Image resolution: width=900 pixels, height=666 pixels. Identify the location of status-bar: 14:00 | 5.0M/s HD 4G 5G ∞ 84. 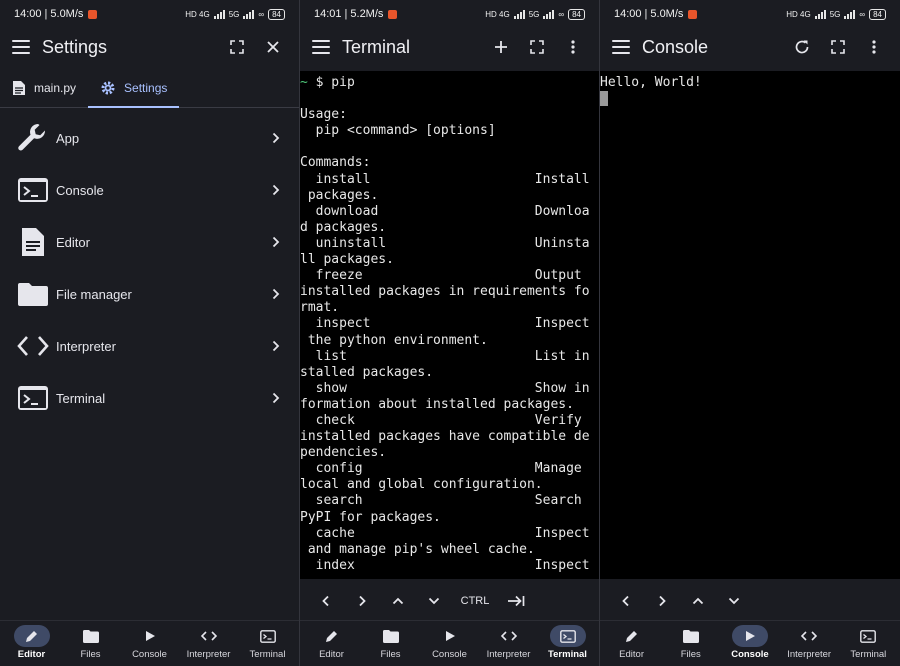
(149, 14).